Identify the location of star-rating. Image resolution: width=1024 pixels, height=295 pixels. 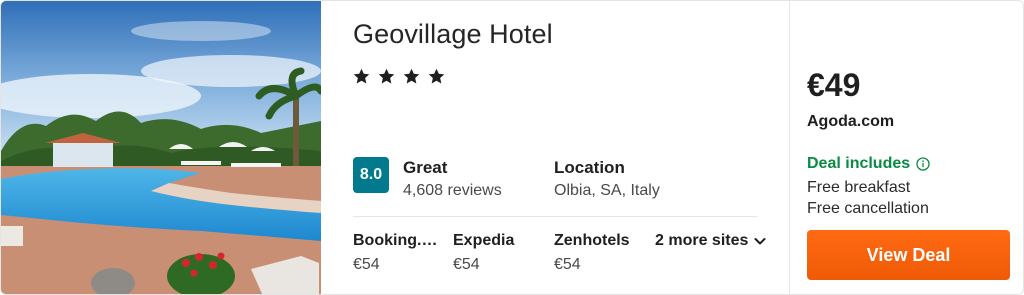
(399, 76).